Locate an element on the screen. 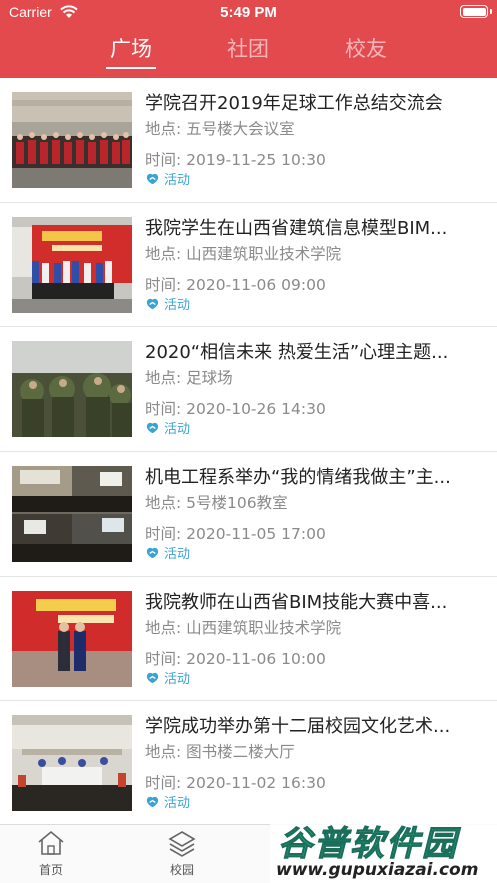 This screenshot has width=497, height=883. event-time: 时间: 2020-11-06 10:00 is located at coordinates (235, 658).